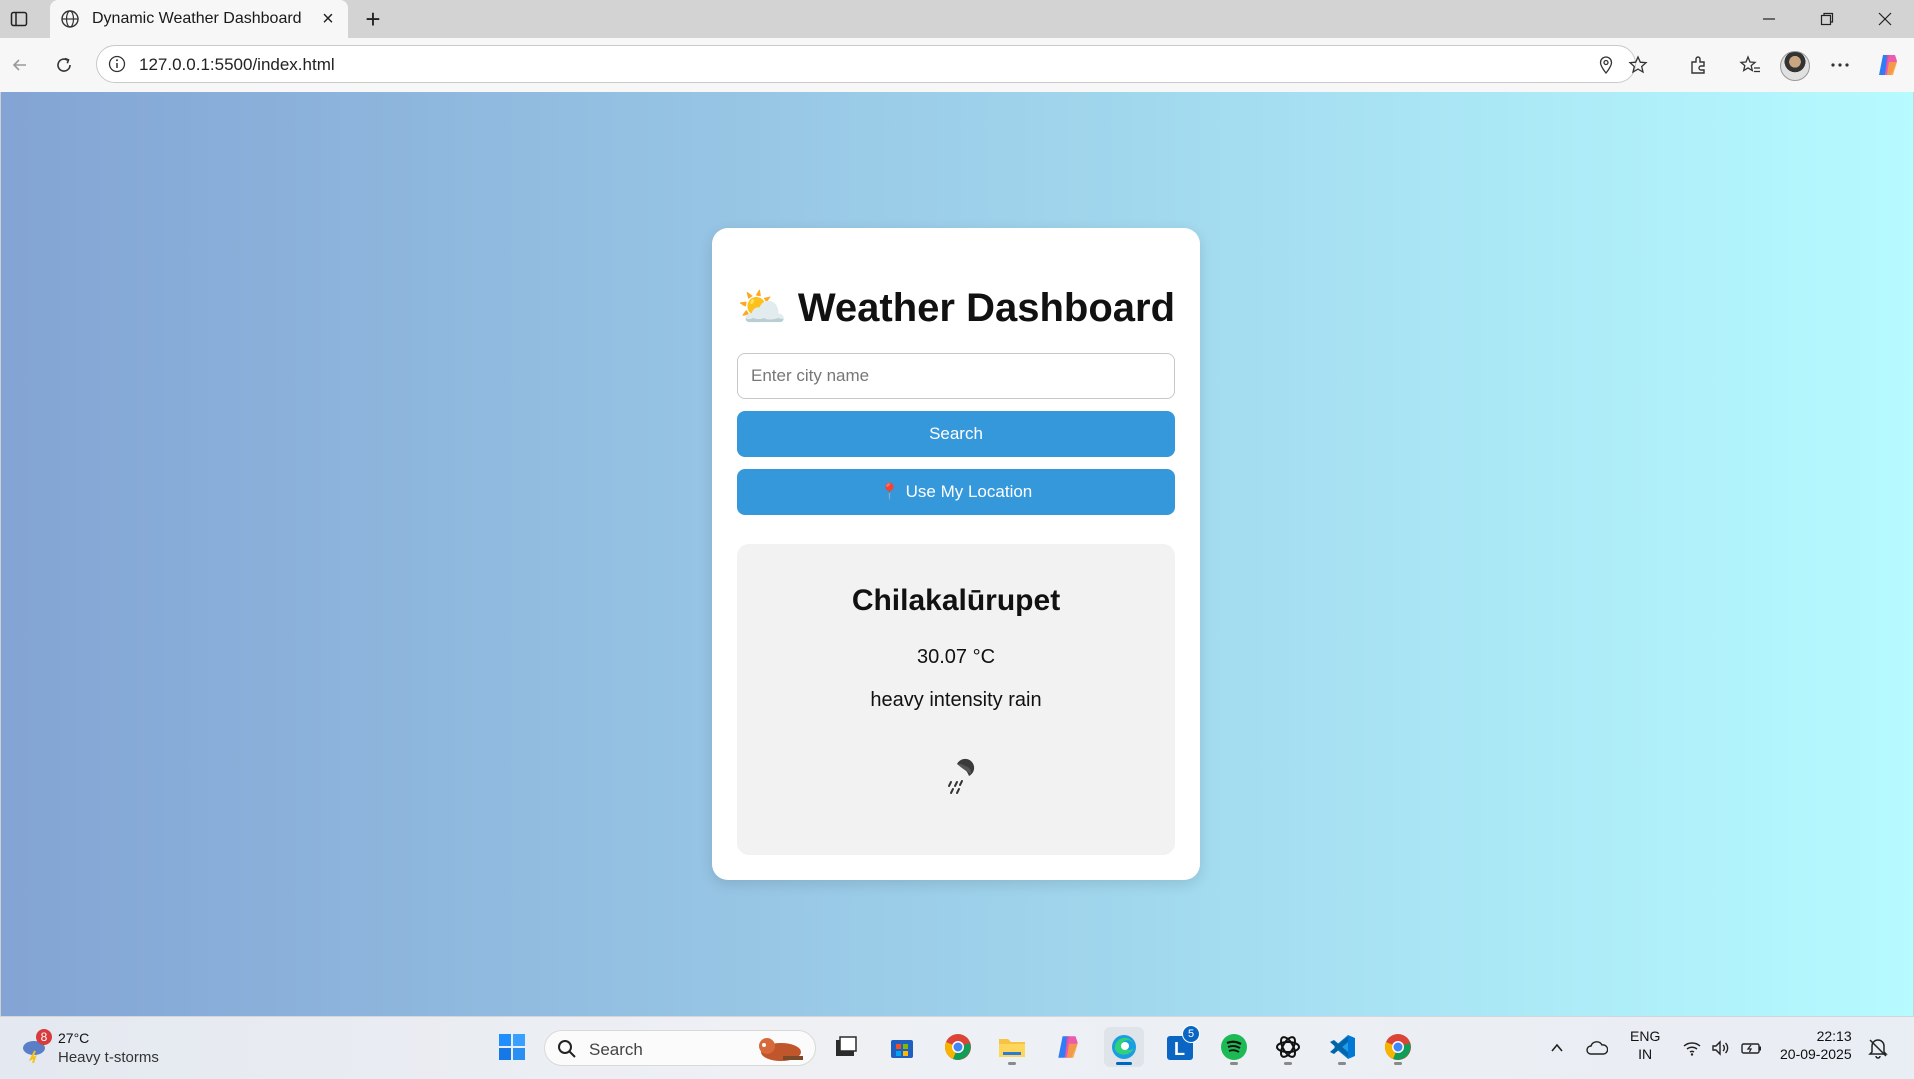  I want to click on favorites-icon, so click(1750, 65).